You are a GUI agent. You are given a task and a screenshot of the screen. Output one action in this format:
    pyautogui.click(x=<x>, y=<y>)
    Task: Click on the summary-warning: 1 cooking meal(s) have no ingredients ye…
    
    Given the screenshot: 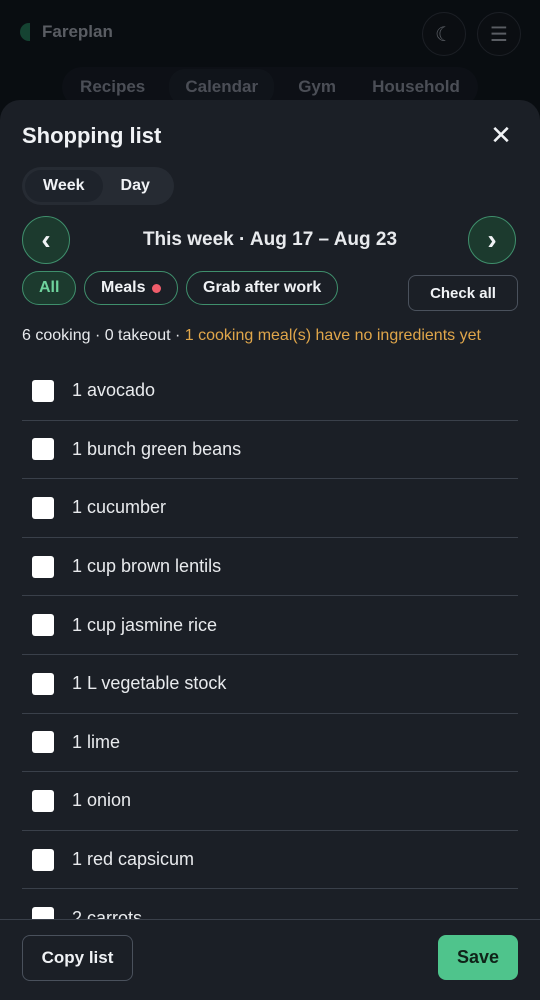 What is the action you would take?
    pyautogui.click(x=332, y=335)
    